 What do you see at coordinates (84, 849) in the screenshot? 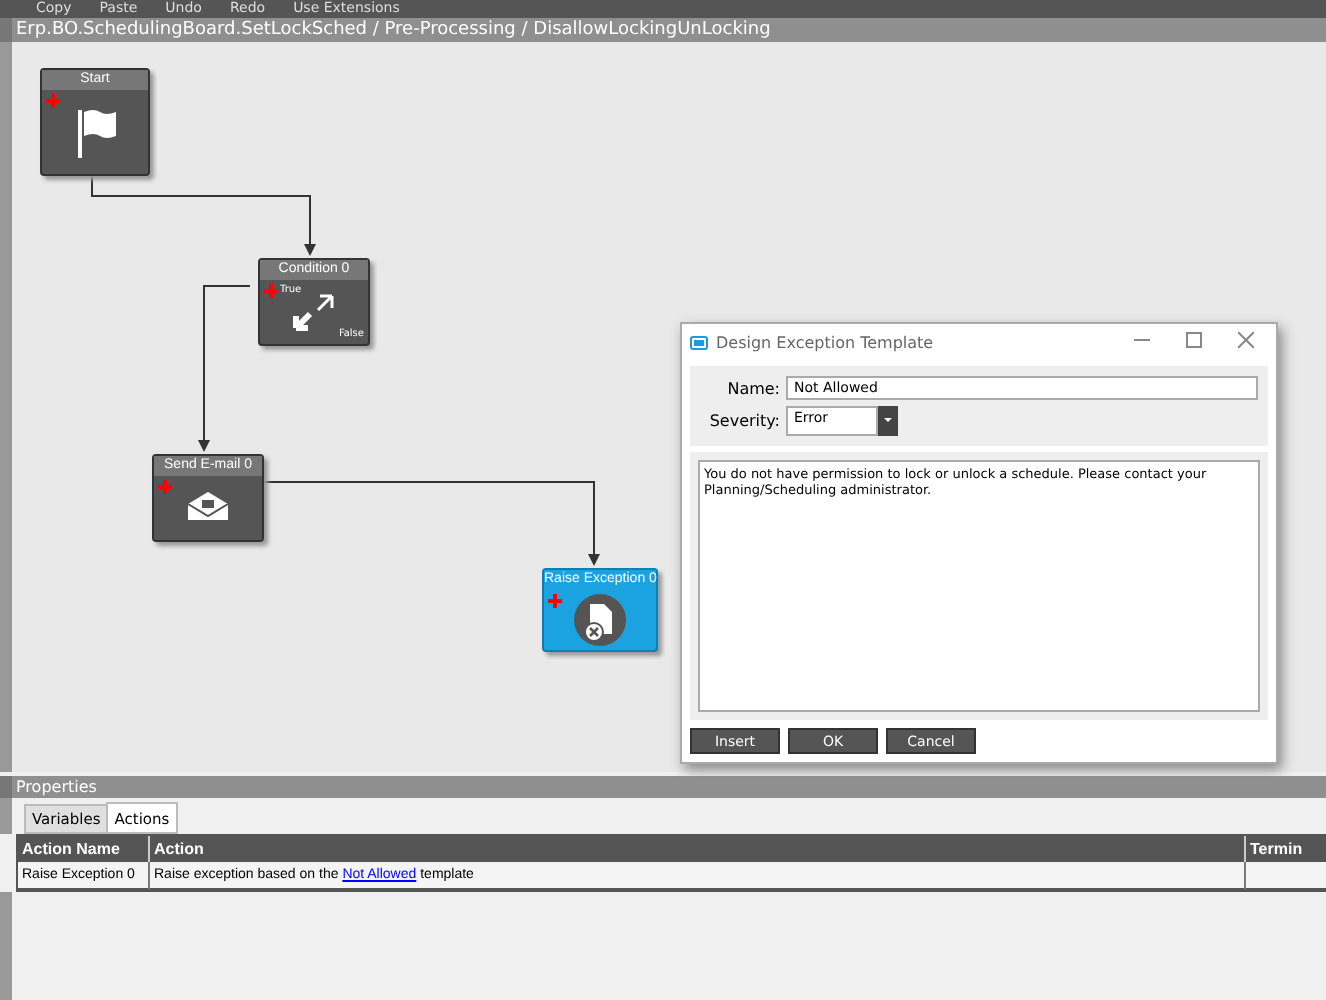
I see `column-header: Action Name` at bounding box center [84, 849].